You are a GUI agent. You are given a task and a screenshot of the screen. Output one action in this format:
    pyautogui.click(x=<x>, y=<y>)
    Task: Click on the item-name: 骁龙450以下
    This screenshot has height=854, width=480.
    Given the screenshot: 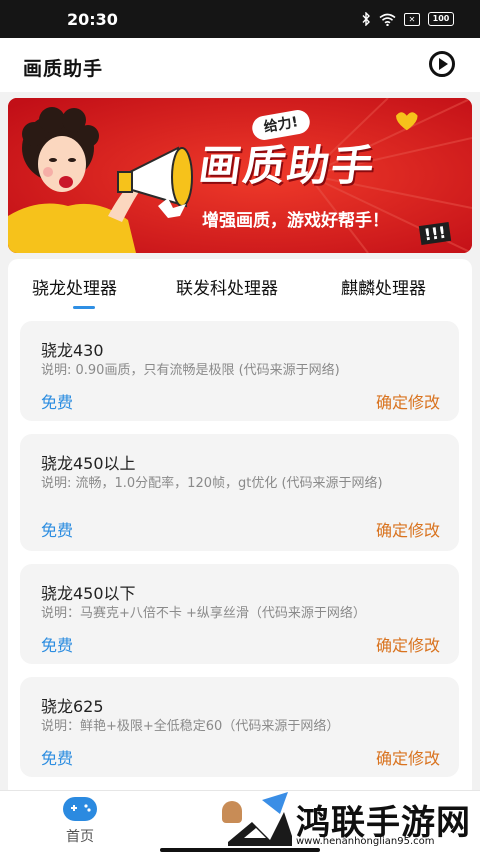 What is the action you would take?
    pyautogui.click(x=88, y=593)
    